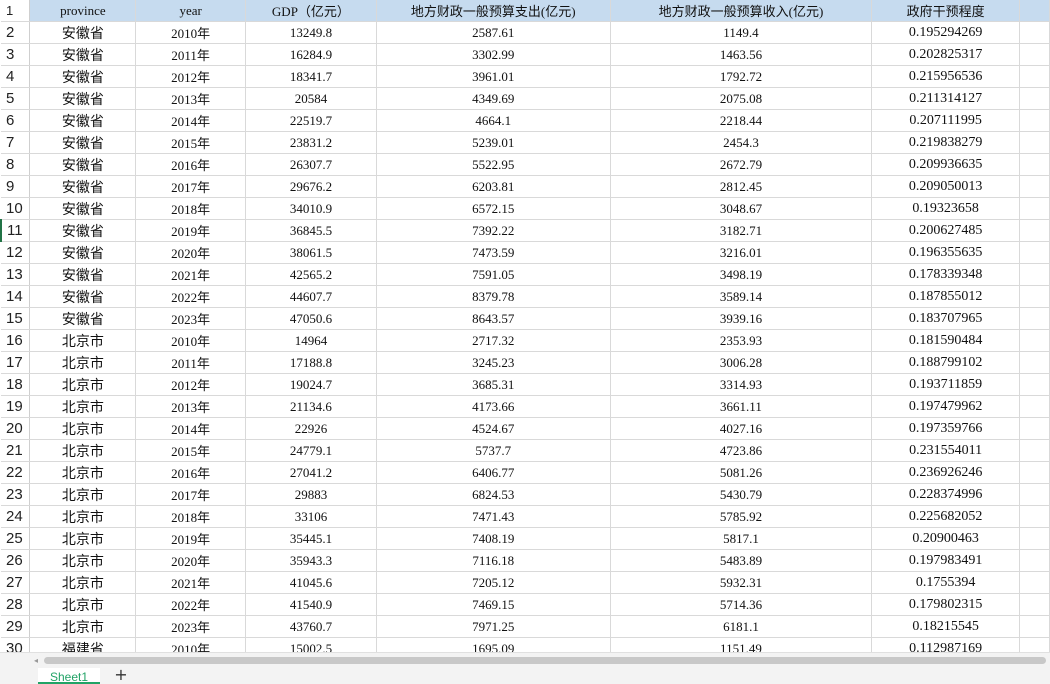 Image resolution: width=1050 pixels, height=684 pixels. I want to click on cell-intervention: 0.207111995, so click(946, 120).